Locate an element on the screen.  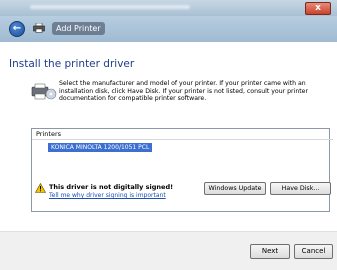
printer-list-item: KONICA MINOLTA 1200/1051 PCL is located at coordinates (100, 147).